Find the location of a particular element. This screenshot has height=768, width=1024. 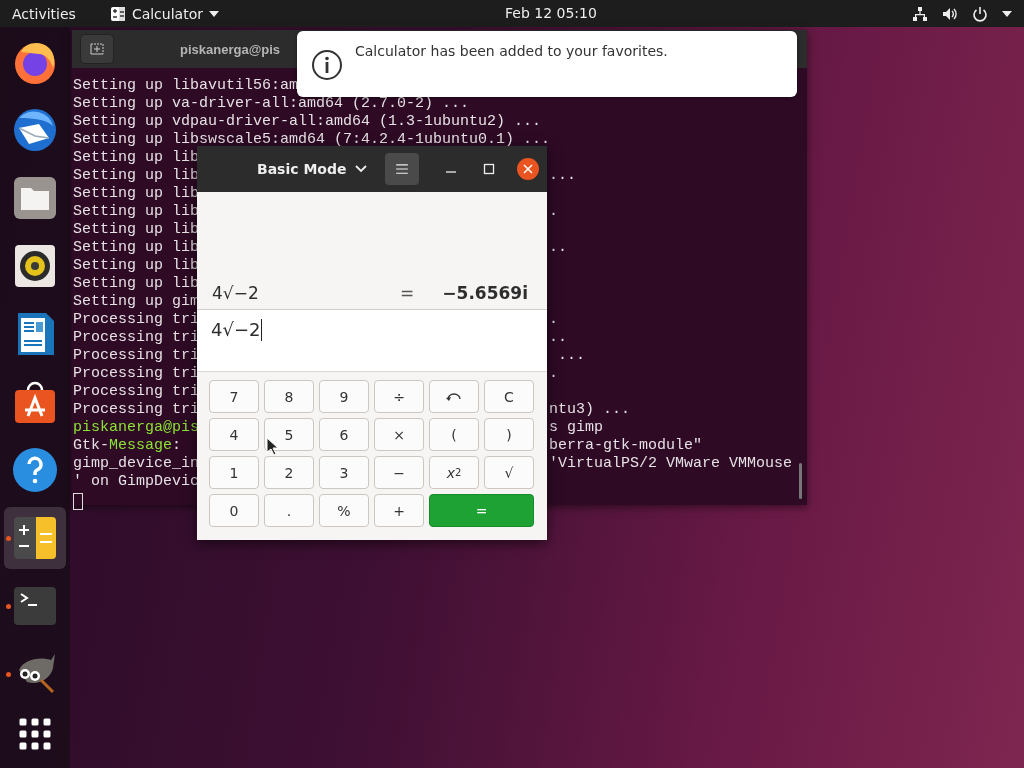

calculator-key: ) is located at coordinates (509, 434).